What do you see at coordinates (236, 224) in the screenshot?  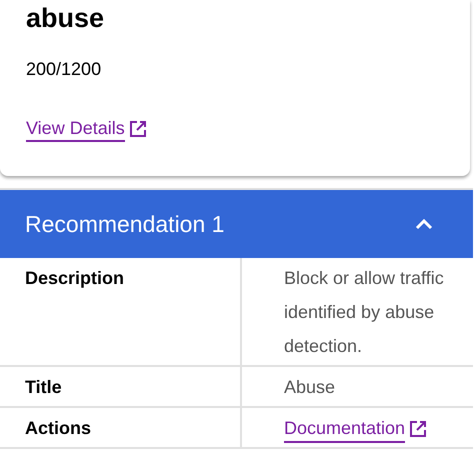 I see `panel-header: Recommendation 1` at bounding box center [236, 224].